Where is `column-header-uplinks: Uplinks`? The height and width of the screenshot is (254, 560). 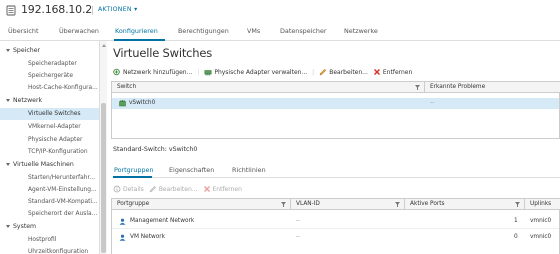
column-header-uplinks: Uplinks is located at coordinates (538, 204).